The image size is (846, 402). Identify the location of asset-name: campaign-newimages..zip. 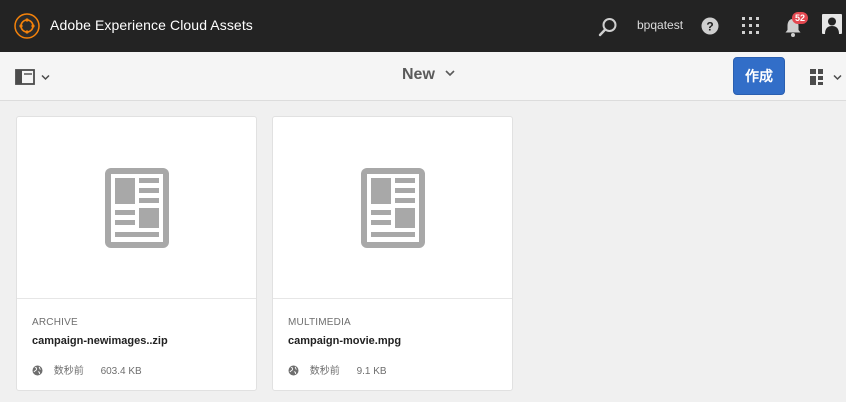
(100, 341).